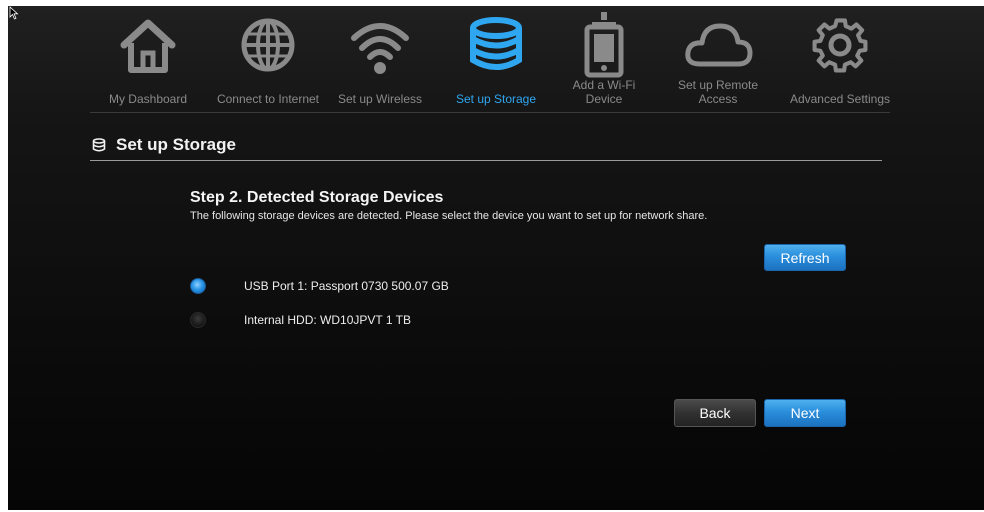  I want to click on nav-label: Advanced Settings, so click(840, 99).